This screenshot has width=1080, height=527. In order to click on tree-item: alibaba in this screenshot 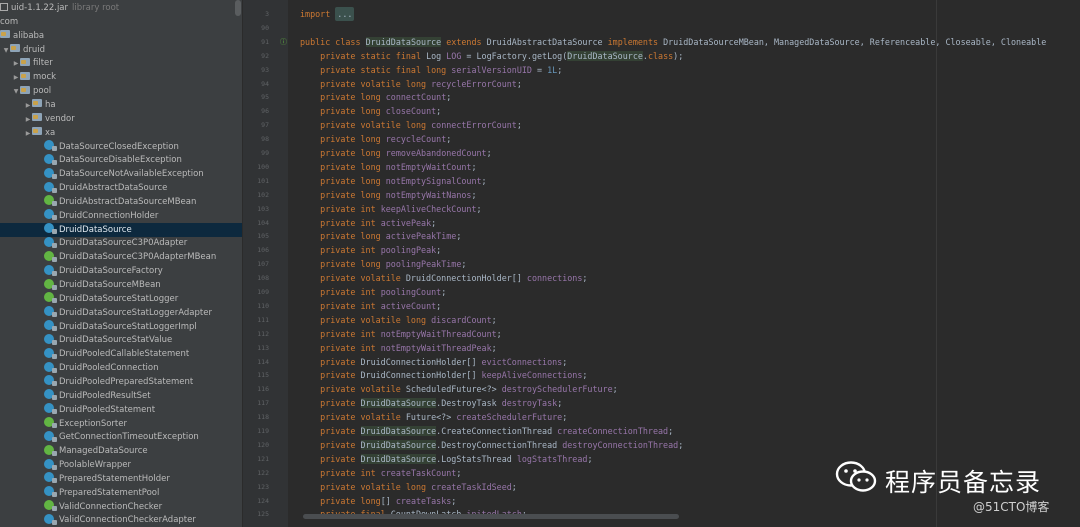, I will do `click(121, 36)`.